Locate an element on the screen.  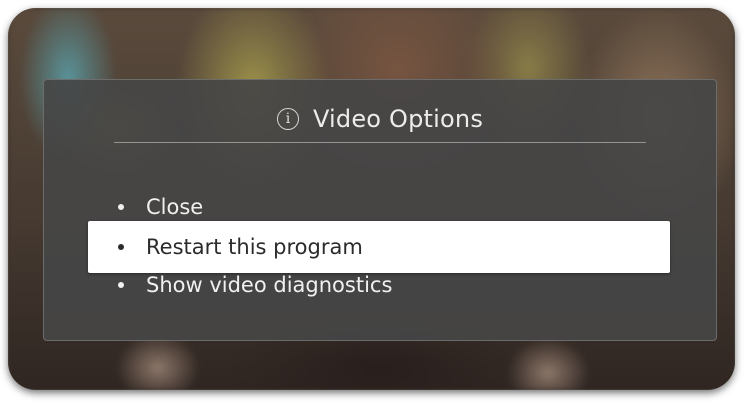
dialog-title: Video Options is located at coordinates (398, 119).